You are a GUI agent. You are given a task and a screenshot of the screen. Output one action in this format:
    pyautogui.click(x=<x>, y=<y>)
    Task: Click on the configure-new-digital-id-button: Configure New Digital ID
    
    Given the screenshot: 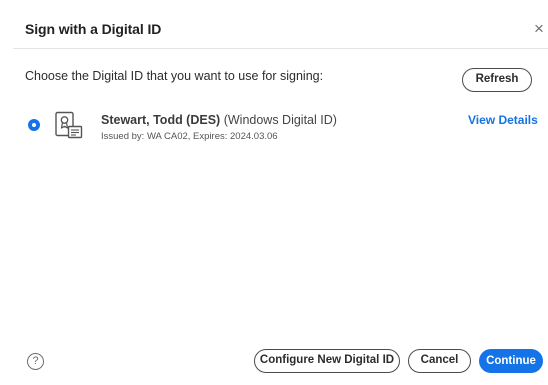 What is the action you would take?
    pyautogui.click(x=327, y=361)
    